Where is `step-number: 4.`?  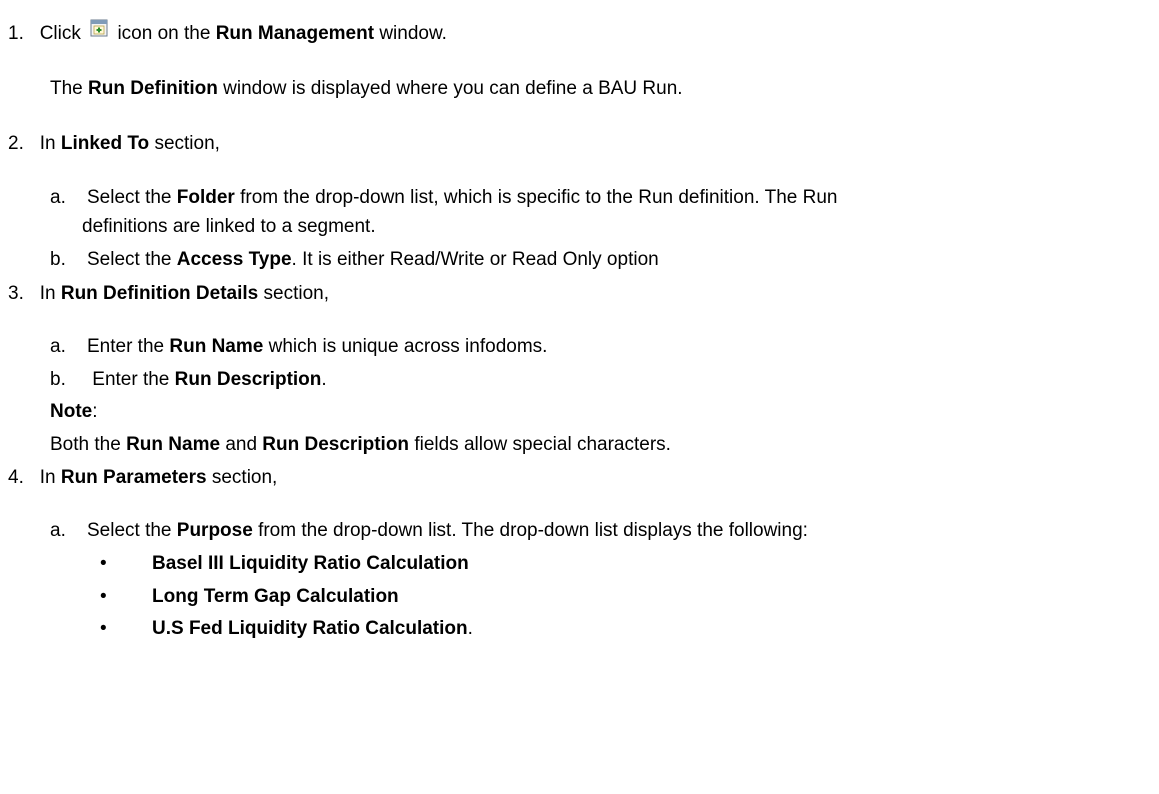 step-number: 4. is located at coordinates (16, 477).